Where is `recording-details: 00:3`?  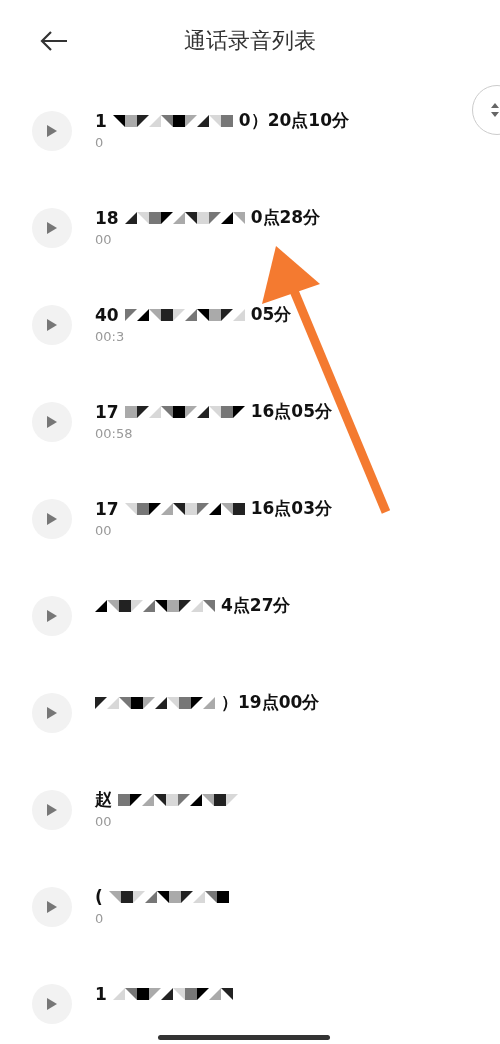 recording-details: 00:3 is located at coordinates (110, 336).